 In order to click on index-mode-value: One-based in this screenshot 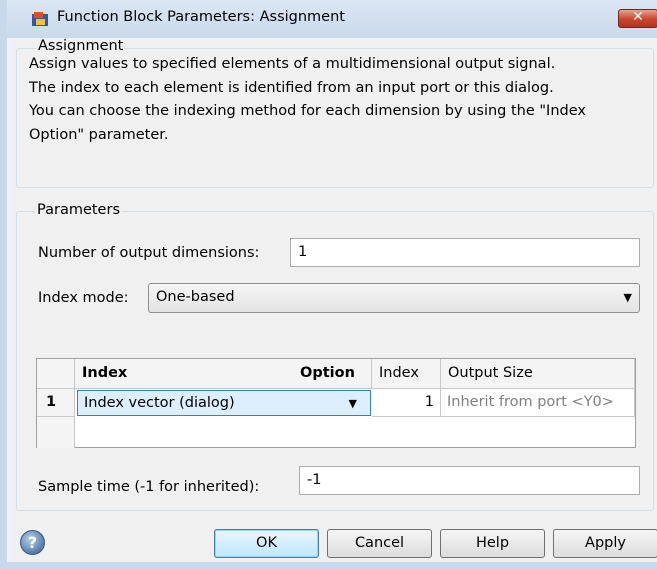, I will do `click(195, 297)`.